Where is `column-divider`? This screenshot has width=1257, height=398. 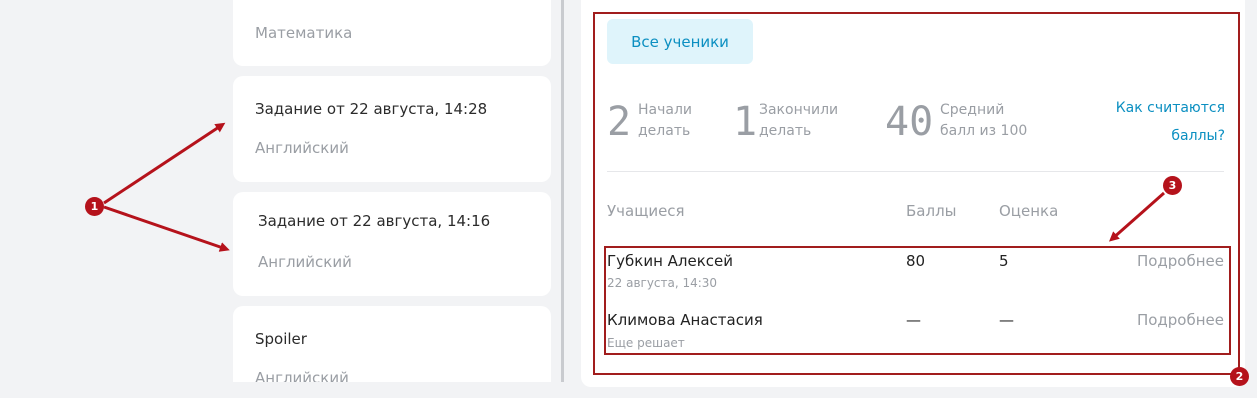
column-divider is located at coordinates (562, 191).